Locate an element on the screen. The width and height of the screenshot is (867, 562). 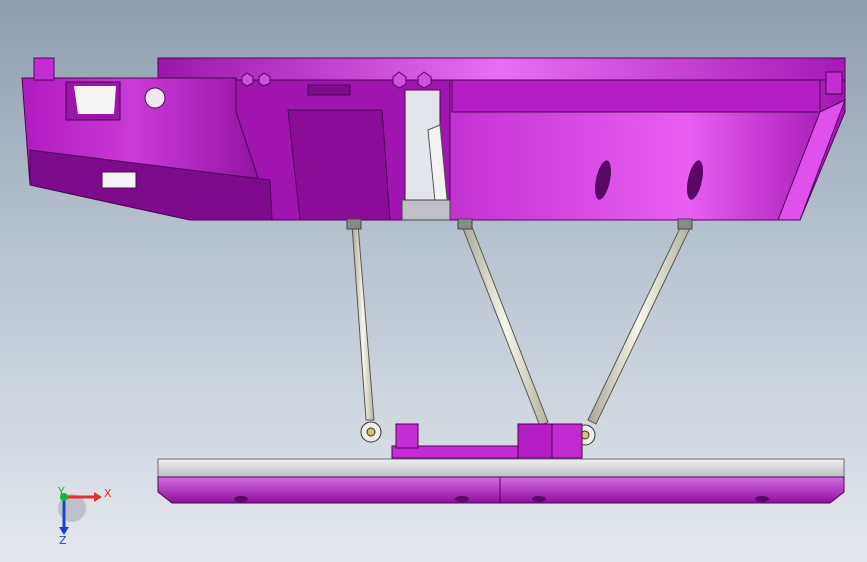
axis-triad is located at coordinates (80, 513).